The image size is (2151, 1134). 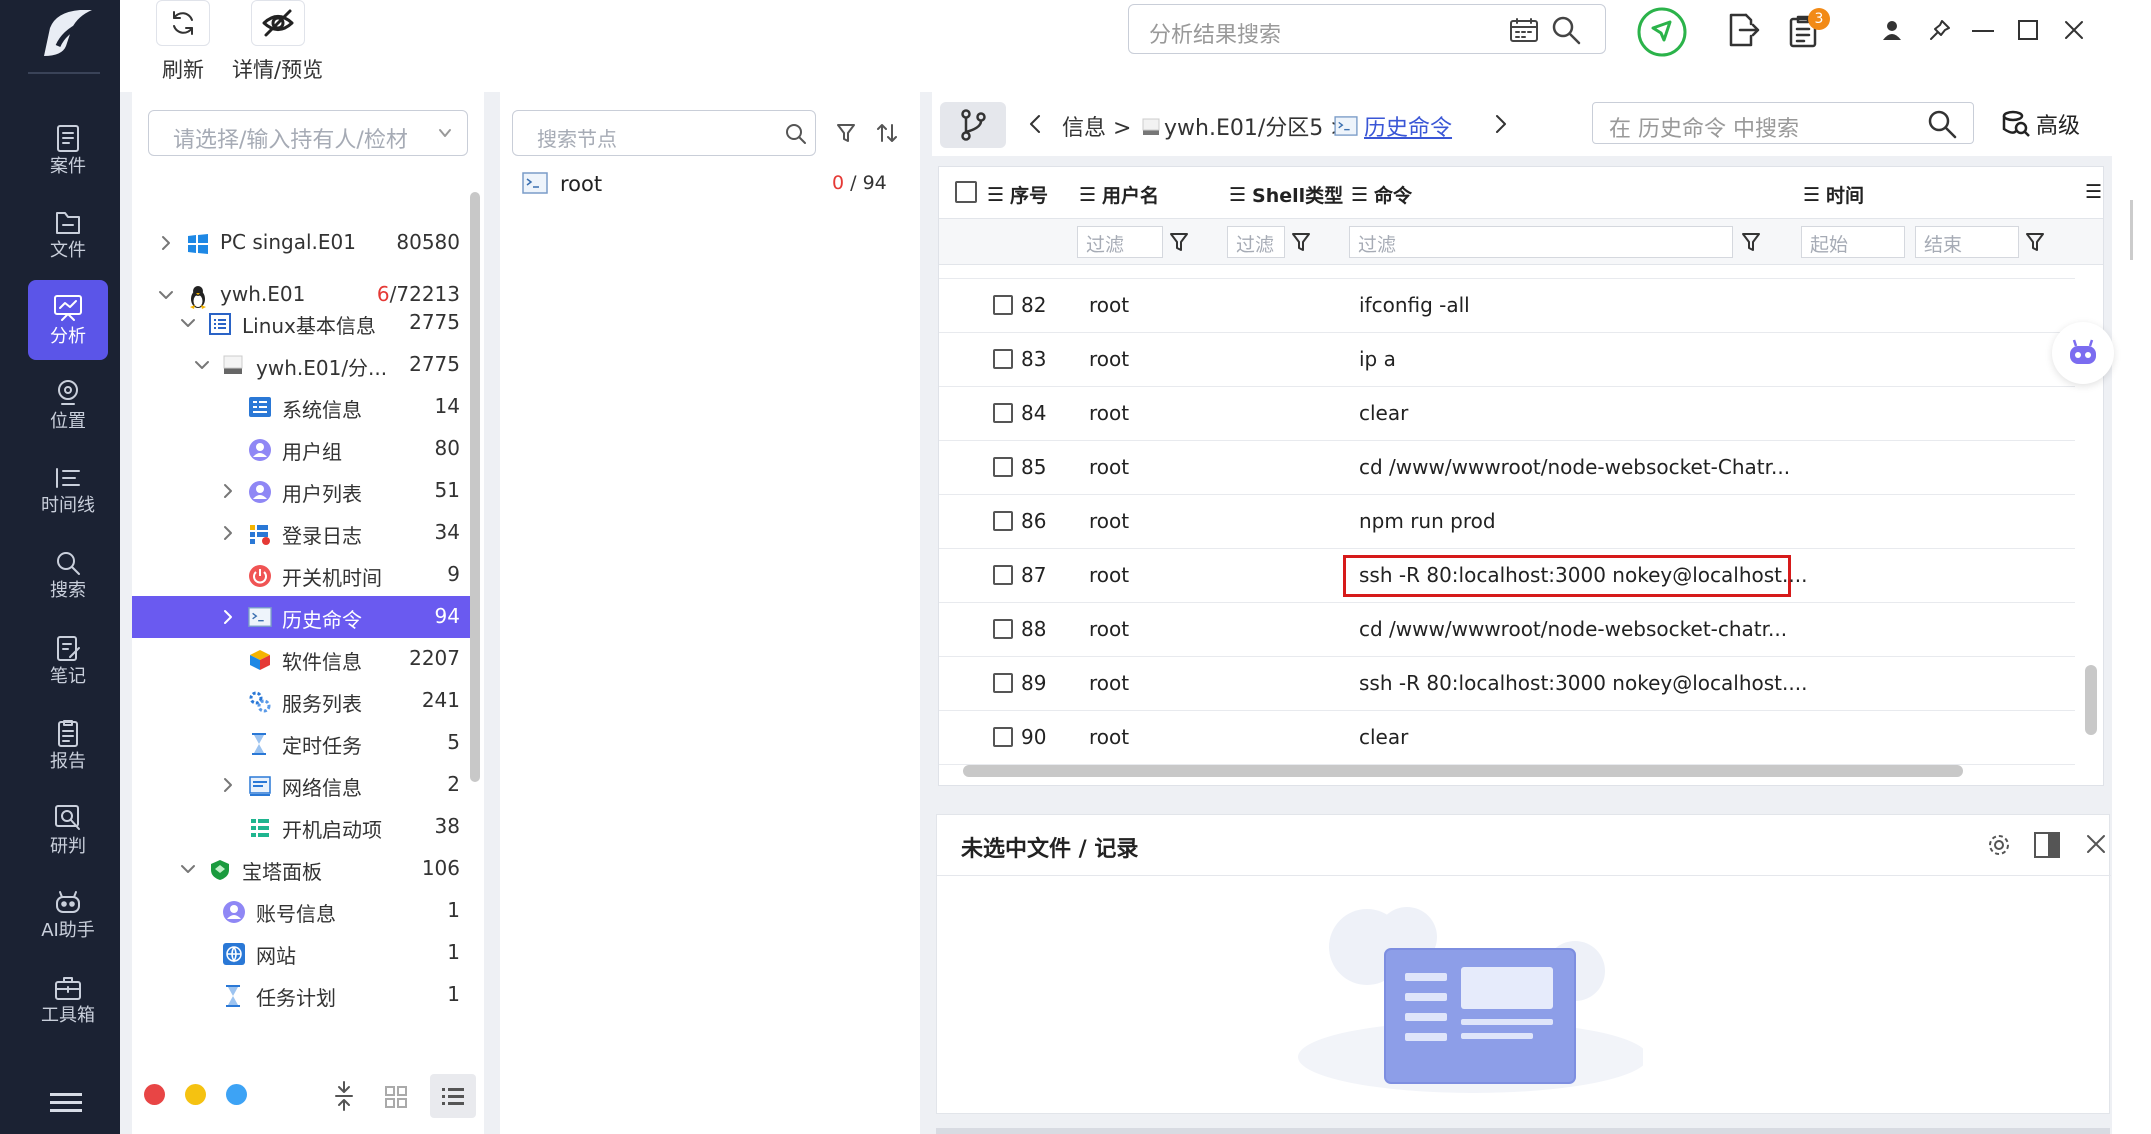 What do you see at coordinates (664, 133) in the screenshot?
I see `node-search-input: 搜索节点` at bounding box center [664, 133].